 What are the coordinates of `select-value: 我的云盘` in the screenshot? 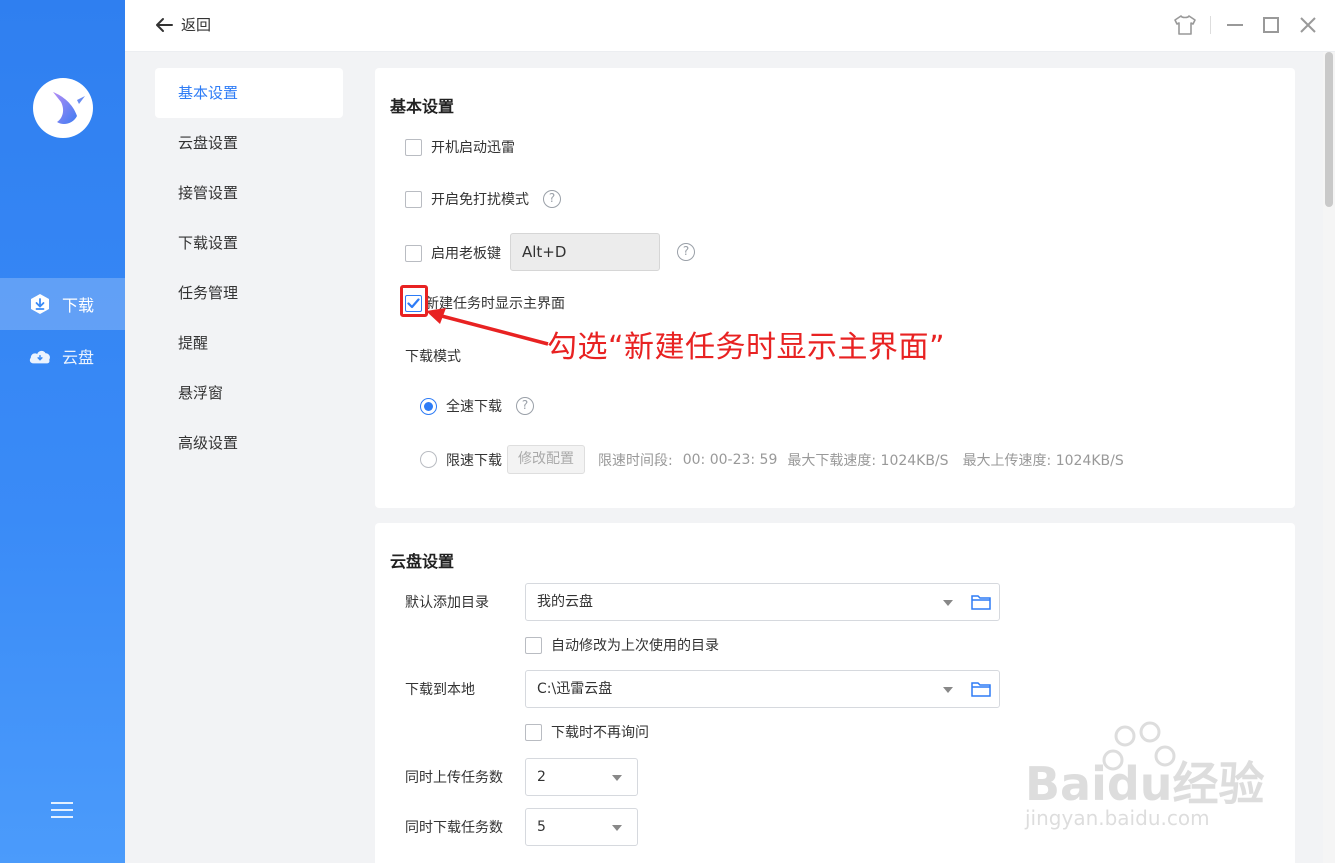 It's located at (565, 602).